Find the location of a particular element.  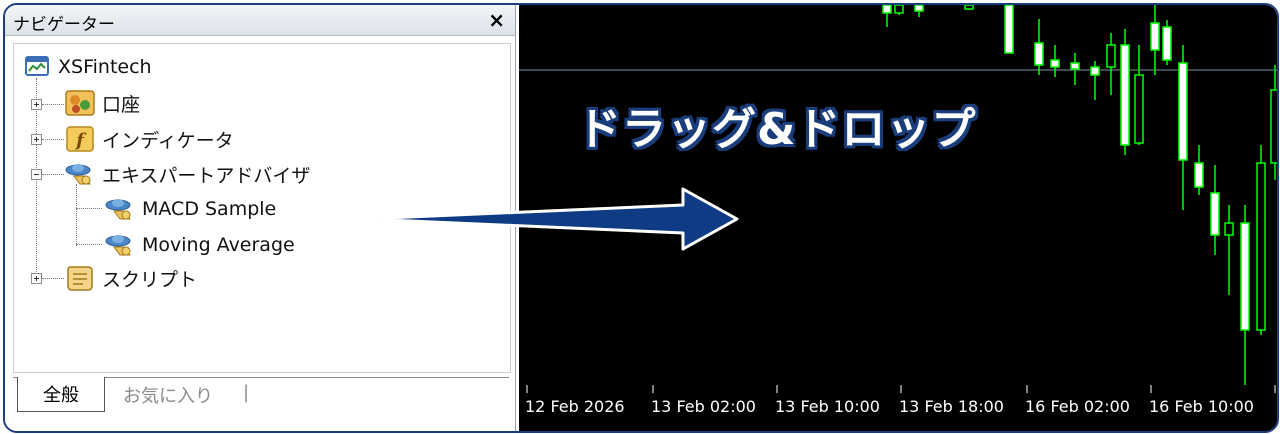

tab-favorites: お気に入り is located at coordinates (168, 395).